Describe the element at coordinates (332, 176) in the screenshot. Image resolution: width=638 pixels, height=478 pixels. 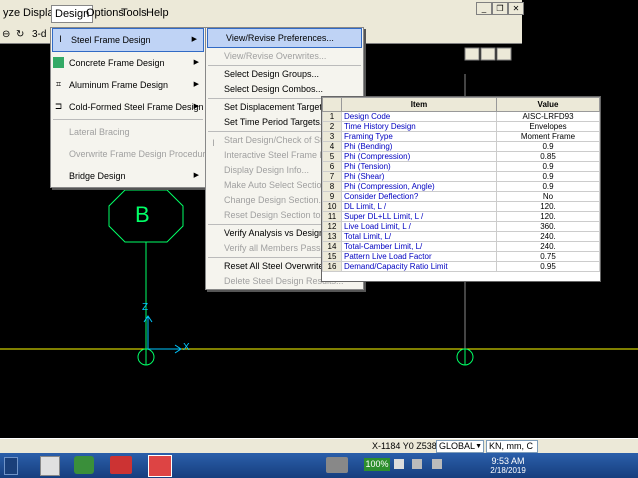
I see `row-index: 7` at that location.